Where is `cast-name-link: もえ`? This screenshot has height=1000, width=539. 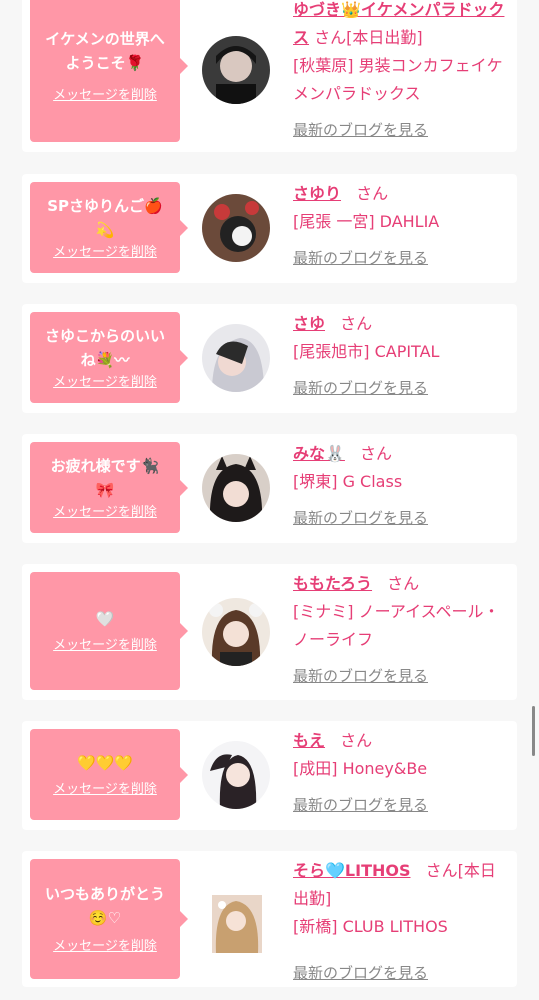 cast-name-link: もえ is located at coordinates (309, 740).